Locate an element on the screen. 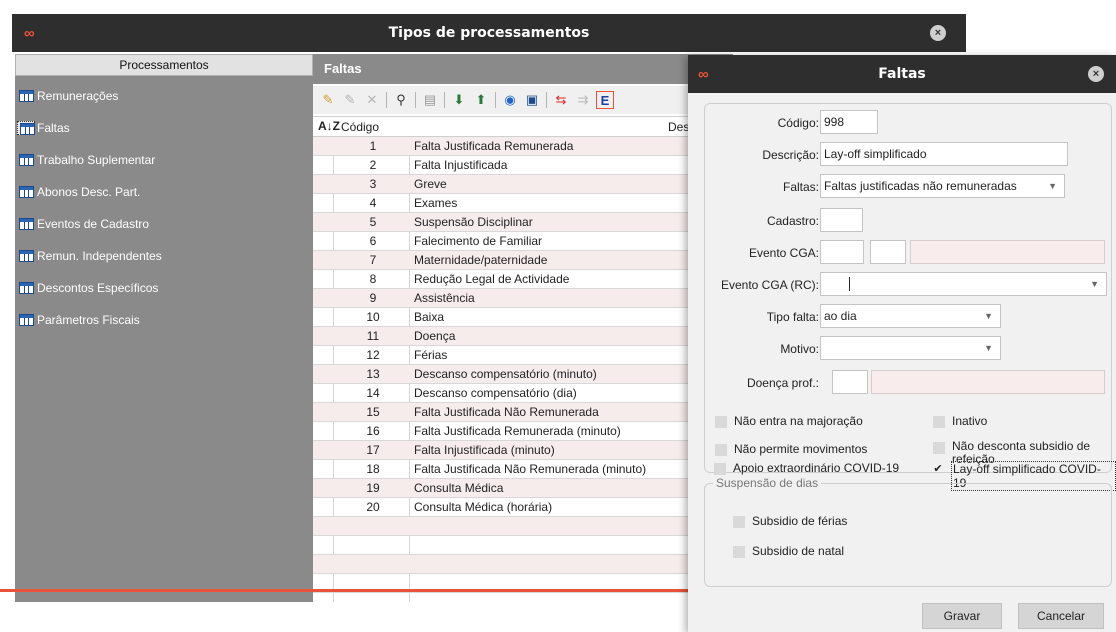 This screenshot has width=1116, height=632. cell-code: 1 is located at coordinates (373, 146).